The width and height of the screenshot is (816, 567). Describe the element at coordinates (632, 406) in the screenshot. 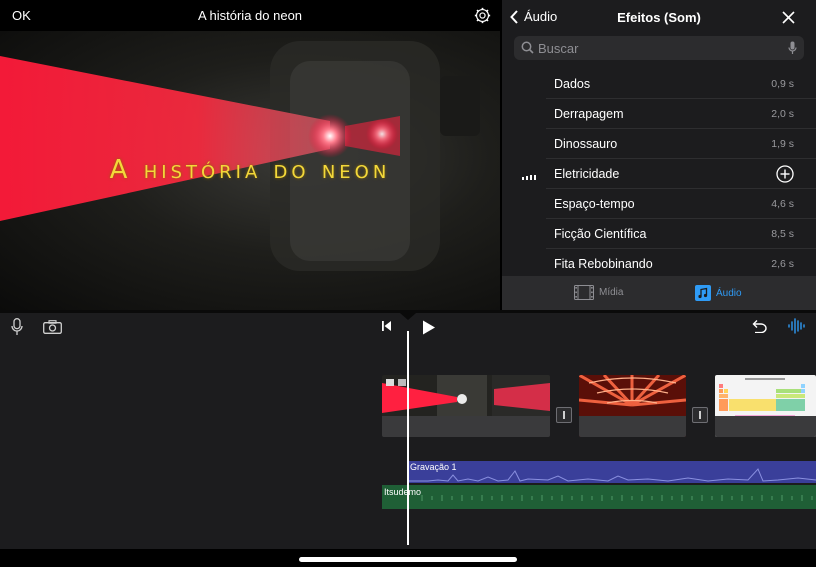

I see `video-clip-neon-lights` at that location.